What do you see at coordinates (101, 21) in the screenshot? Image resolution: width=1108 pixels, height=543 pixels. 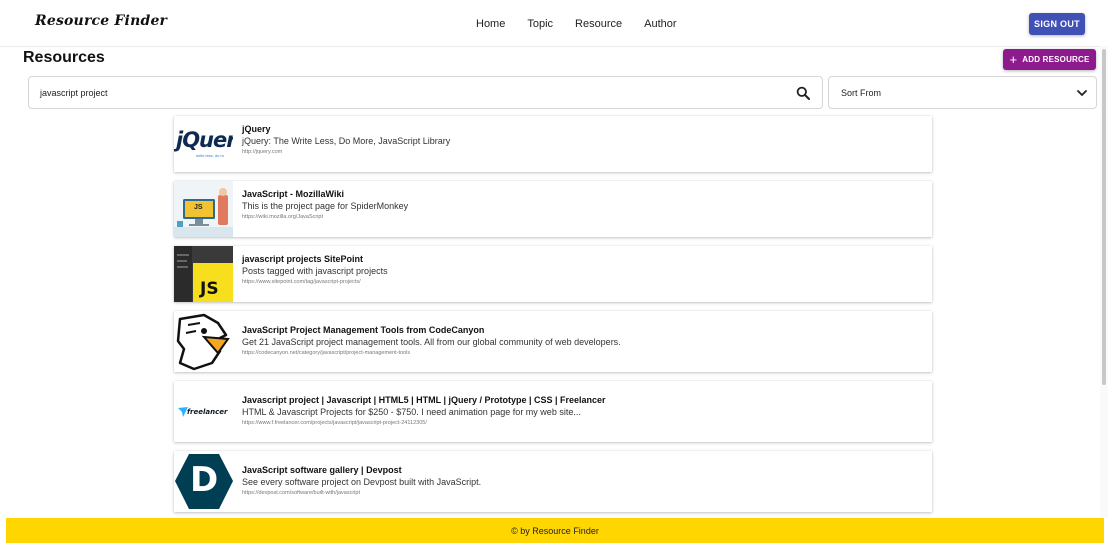 I see `brand-logo: Resource Finder` at bounding box center [101, 21].